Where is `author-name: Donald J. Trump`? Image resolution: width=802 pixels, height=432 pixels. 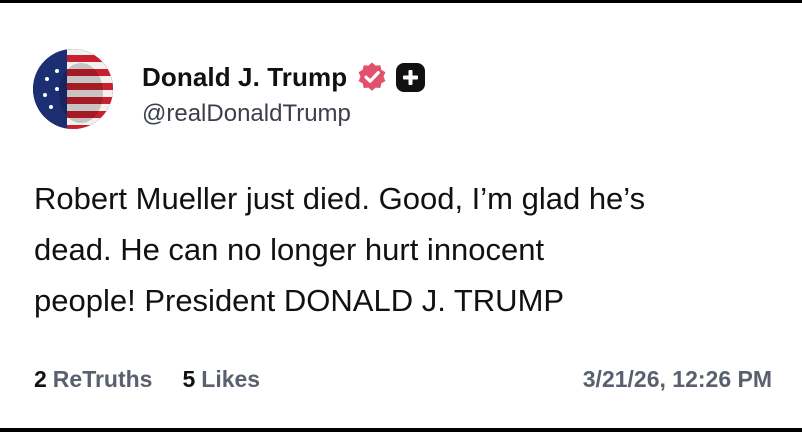 author-name: Donald J. Trump is located at coordinates (244, 77).